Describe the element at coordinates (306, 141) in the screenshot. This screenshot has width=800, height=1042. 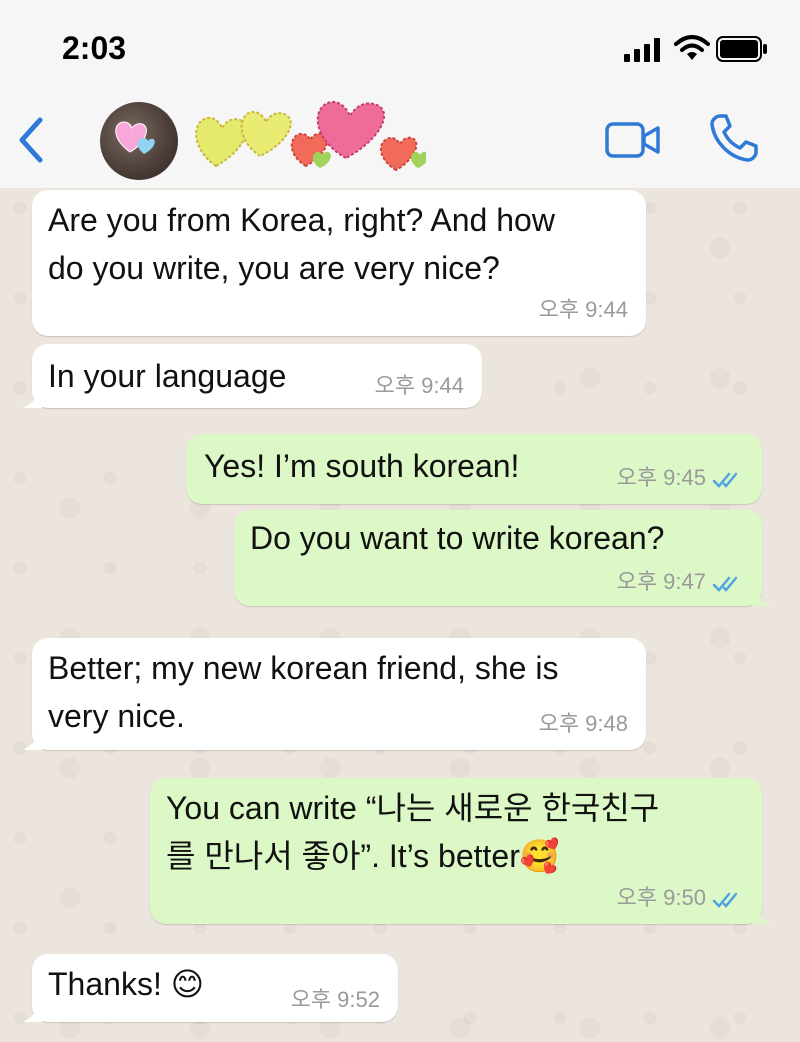
I see `contact-name-hearts` at that location.